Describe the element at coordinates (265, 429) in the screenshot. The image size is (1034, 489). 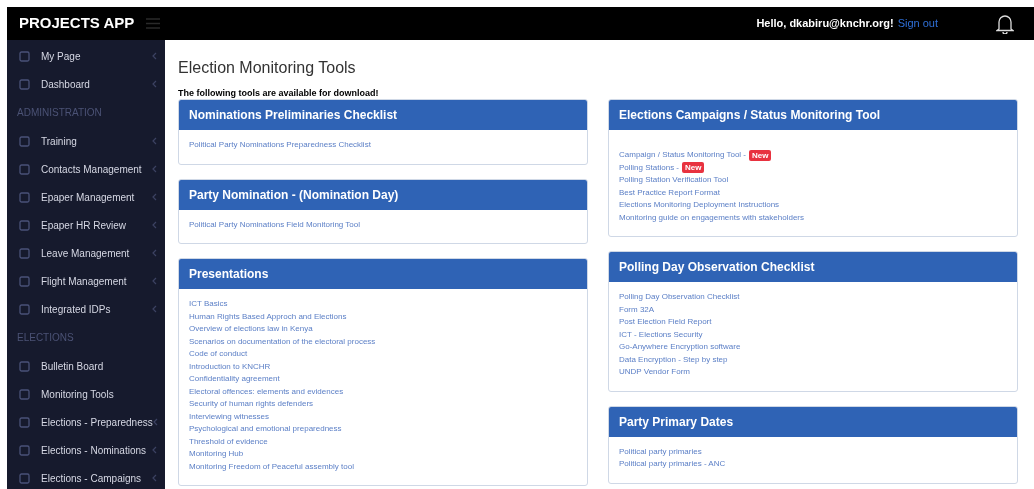
I see `download-link: Psychological and emotional preparedness` at that location.